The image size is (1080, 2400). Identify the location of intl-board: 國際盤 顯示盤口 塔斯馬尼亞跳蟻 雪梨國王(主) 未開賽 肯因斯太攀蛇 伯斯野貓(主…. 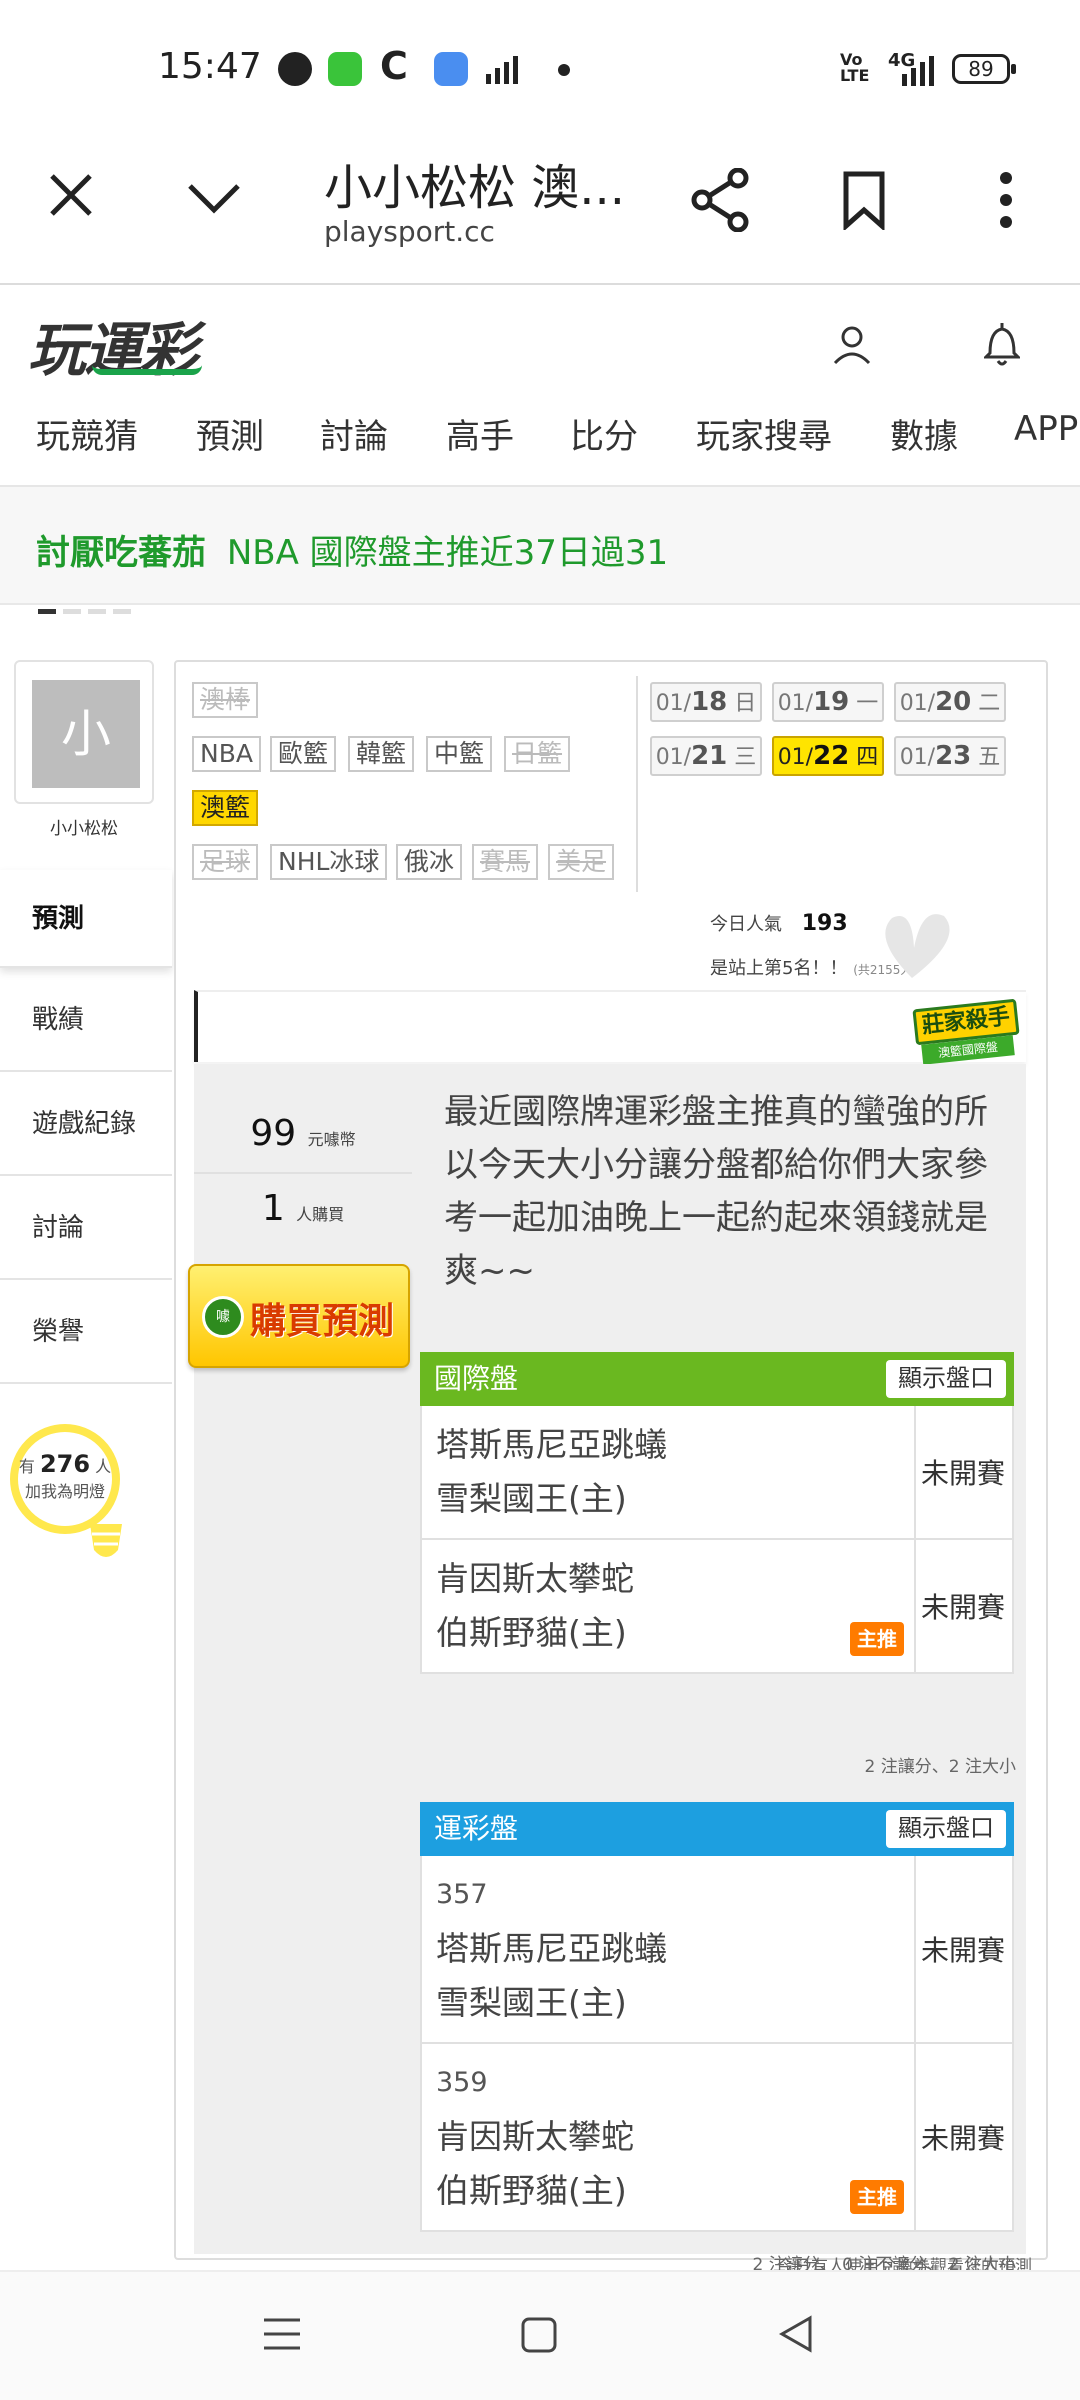
(717, 1513).